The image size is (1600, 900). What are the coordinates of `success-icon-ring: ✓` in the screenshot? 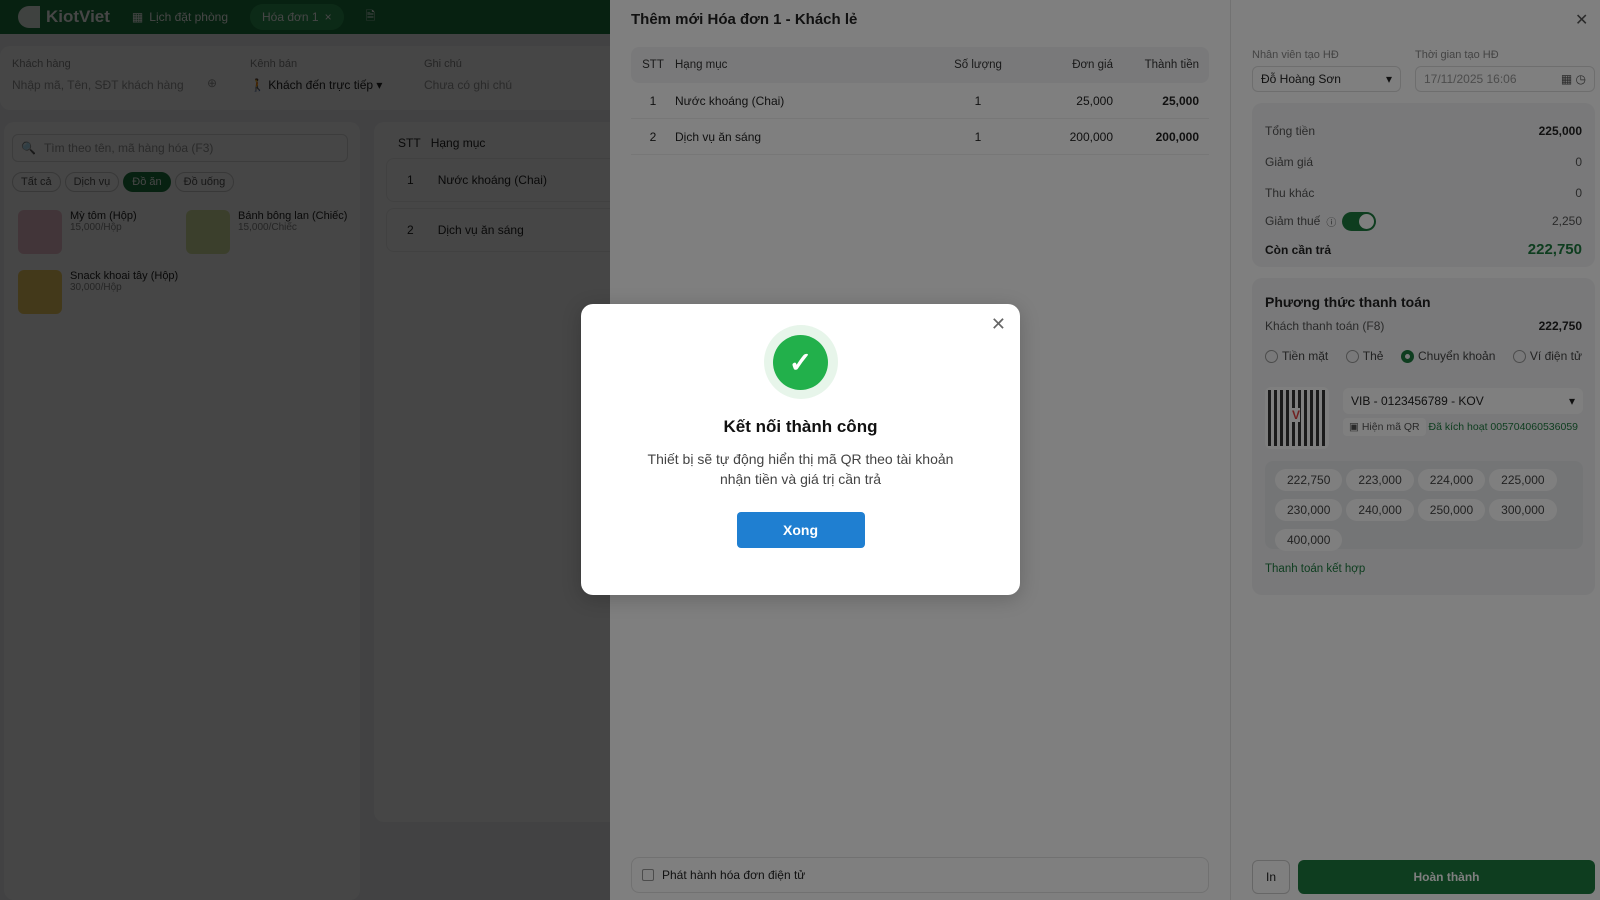 It's located at (800, 362).